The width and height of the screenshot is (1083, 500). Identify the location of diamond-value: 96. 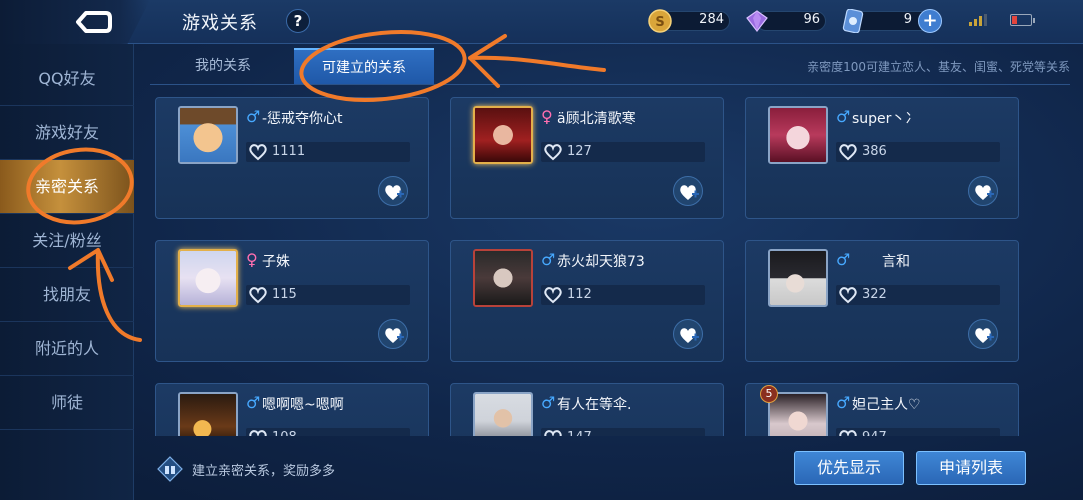
(811, 19).